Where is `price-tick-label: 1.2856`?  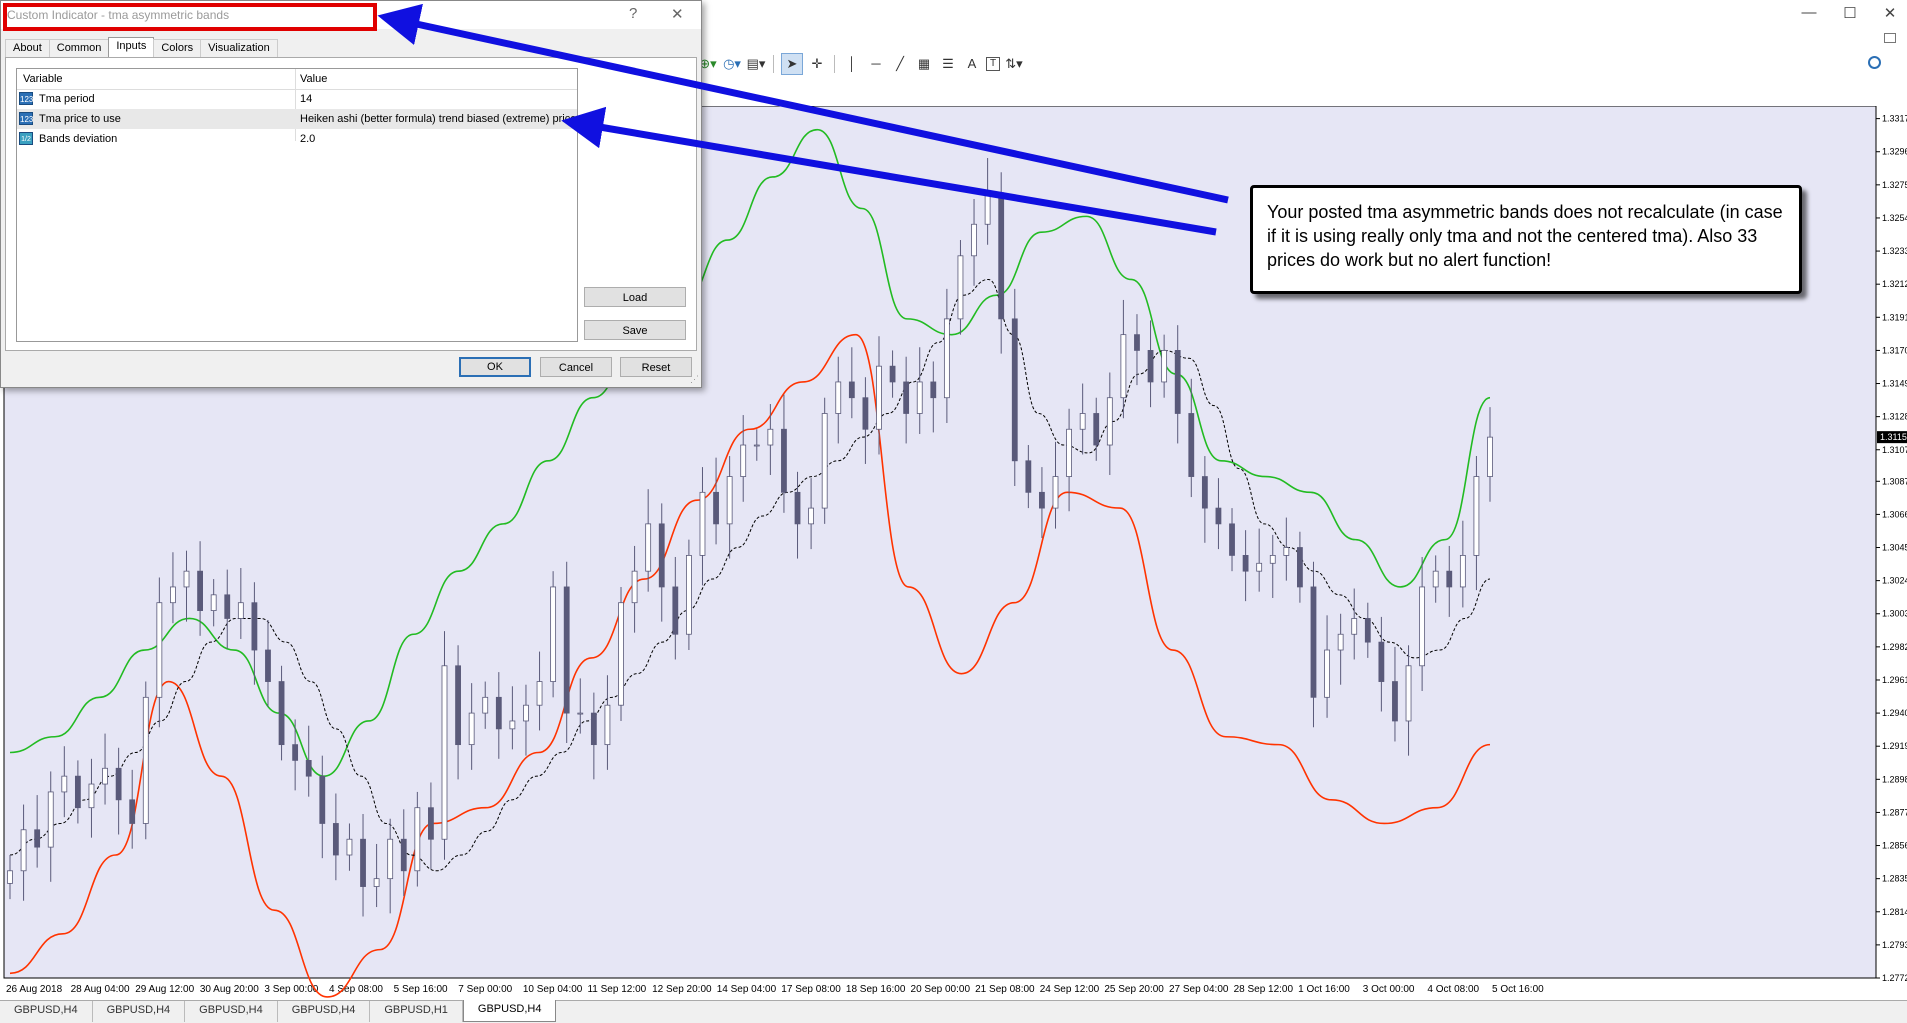
price-tick-label: 1.2856 is located at coordinates (1894, 846).